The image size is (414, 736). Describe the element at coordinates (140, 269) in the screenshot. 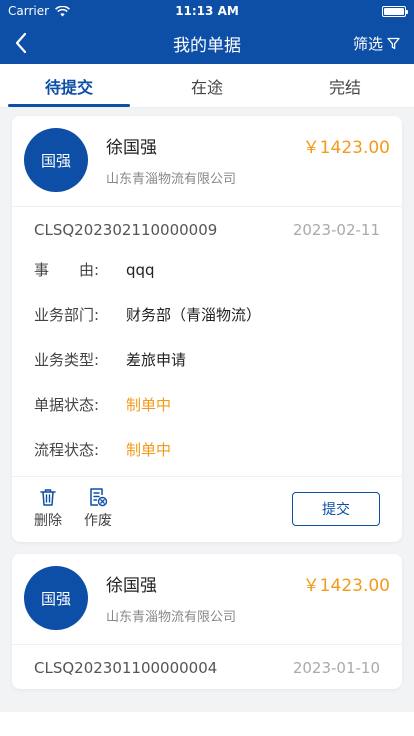

I see `reason-value: qqq` at that location.